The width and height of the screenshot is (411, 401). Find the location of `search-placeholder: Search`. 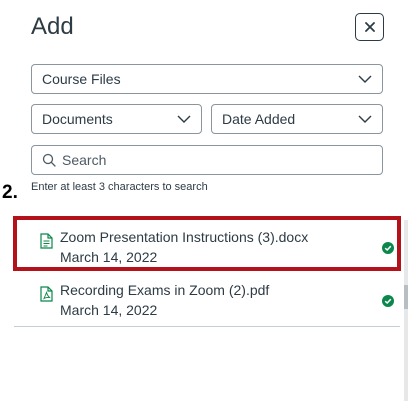

search-placeholder: Search is located at coordinates (84, 160).